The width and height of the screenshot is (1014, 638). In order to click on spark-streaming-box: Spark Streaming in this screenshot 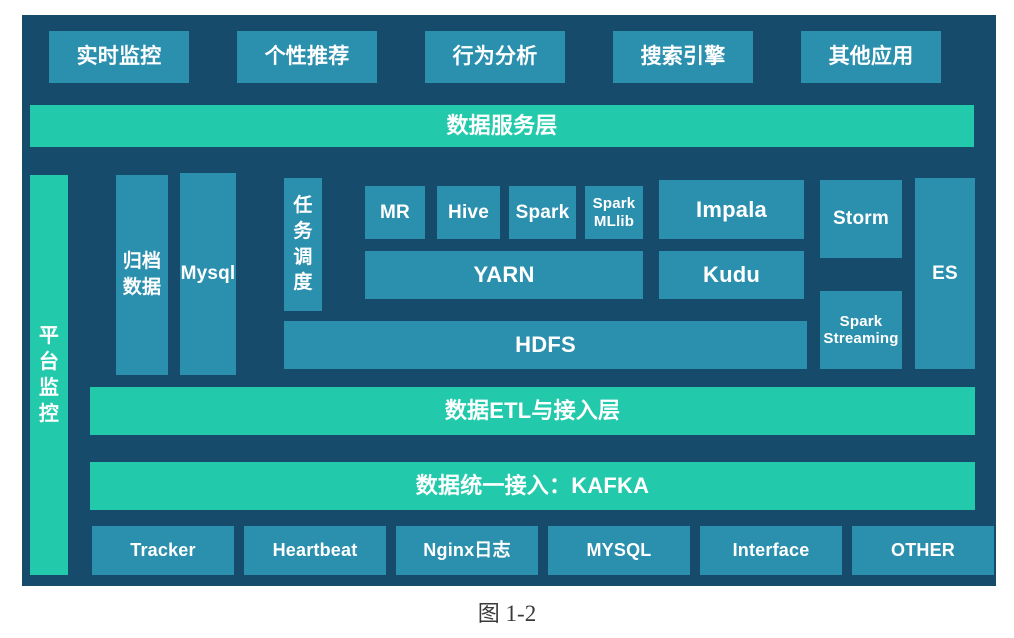, I will do `click(861, 330)`.